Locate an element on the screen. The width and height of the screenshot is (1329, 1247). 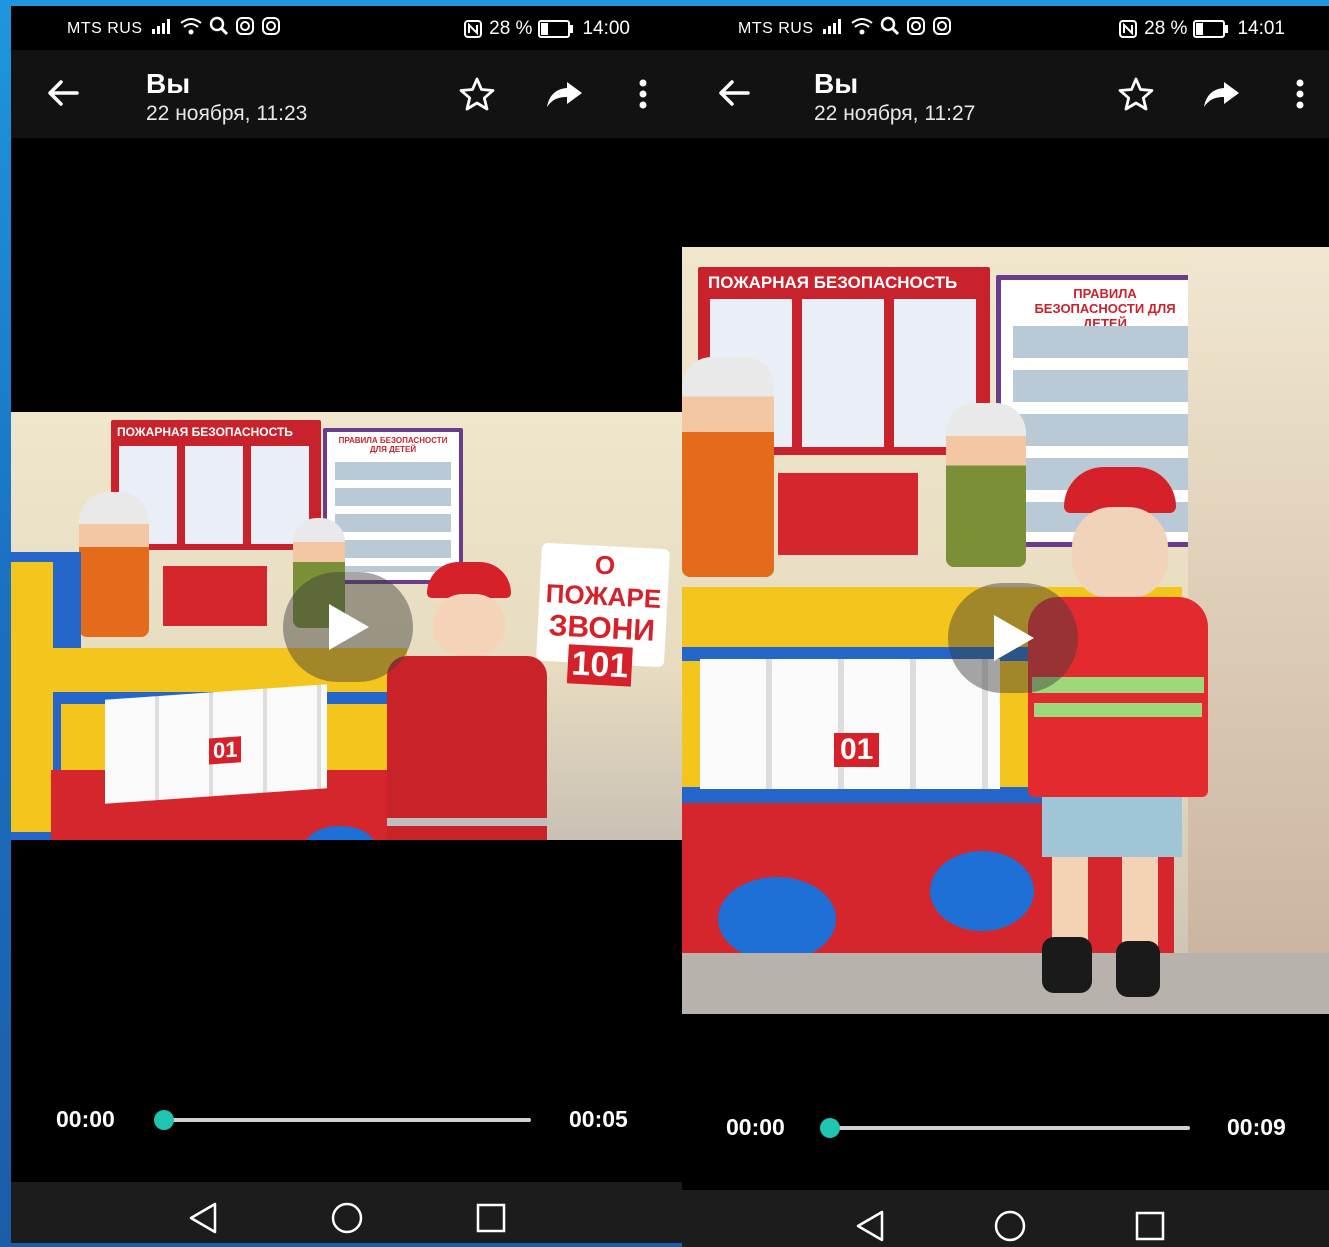
app-header: Вы 22 ноября, 11:23 is located at coordinates (346, 94).